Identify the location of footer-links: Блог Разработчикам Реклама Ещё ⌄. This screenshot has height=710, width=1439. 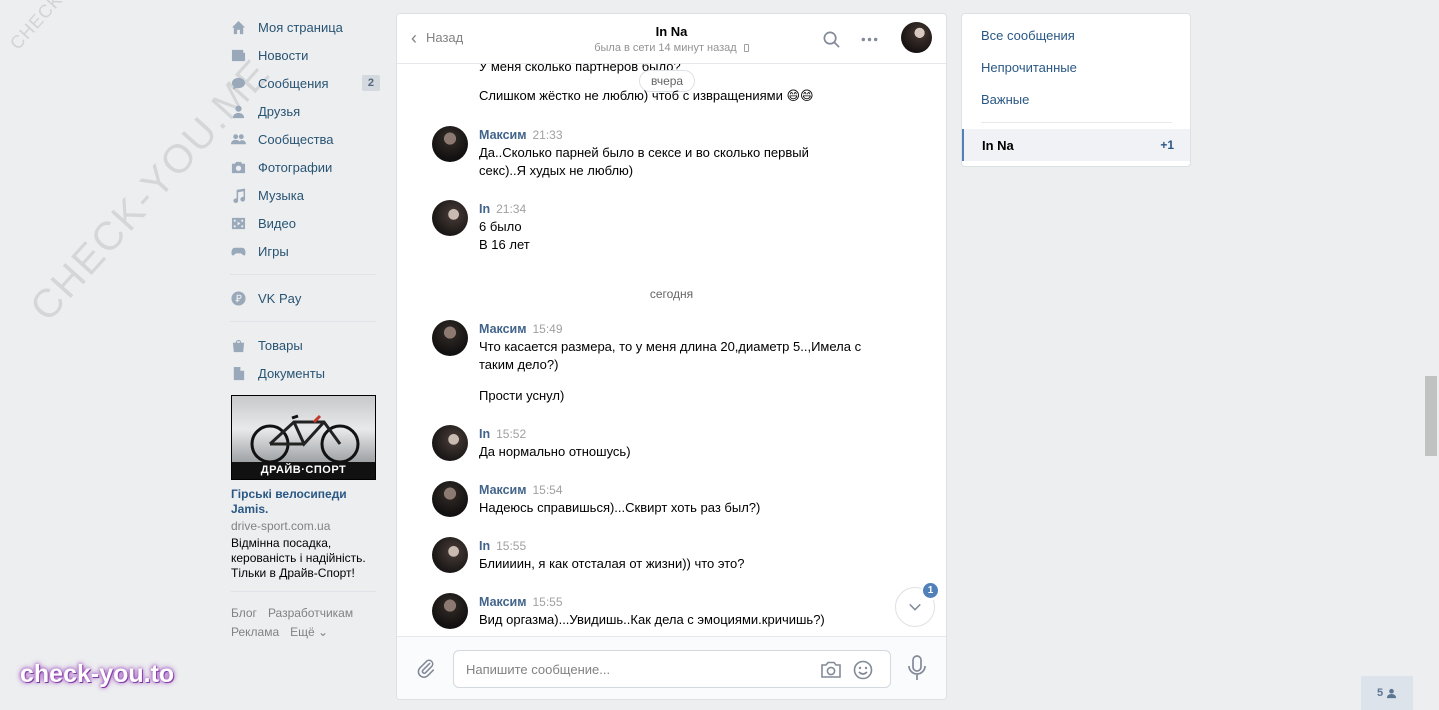
(303, 616).